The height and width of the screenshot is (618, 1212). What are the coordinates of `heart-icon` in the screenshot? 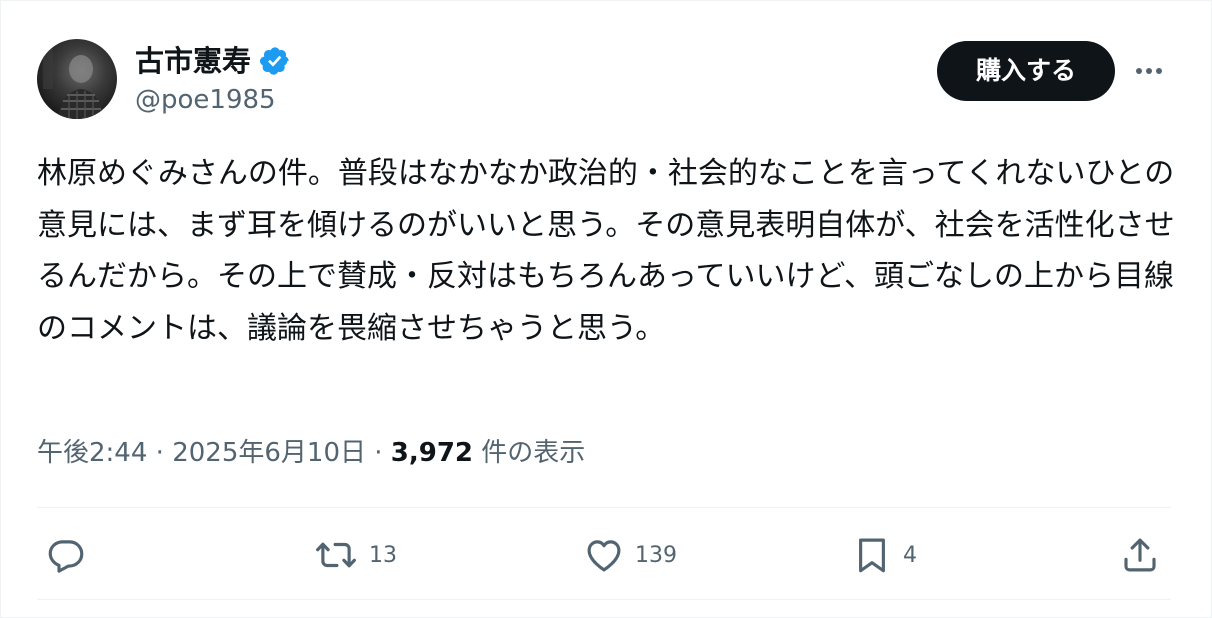 It's located at (604, 555).